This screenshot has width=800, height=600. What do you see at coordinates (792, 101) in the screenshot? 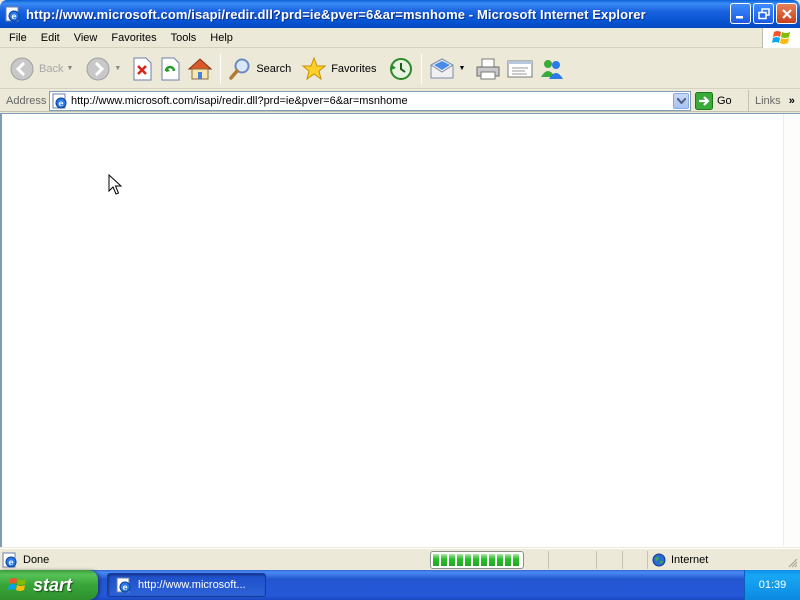
I see `links-chevron-icon: »` at bounding box center [792, 101].